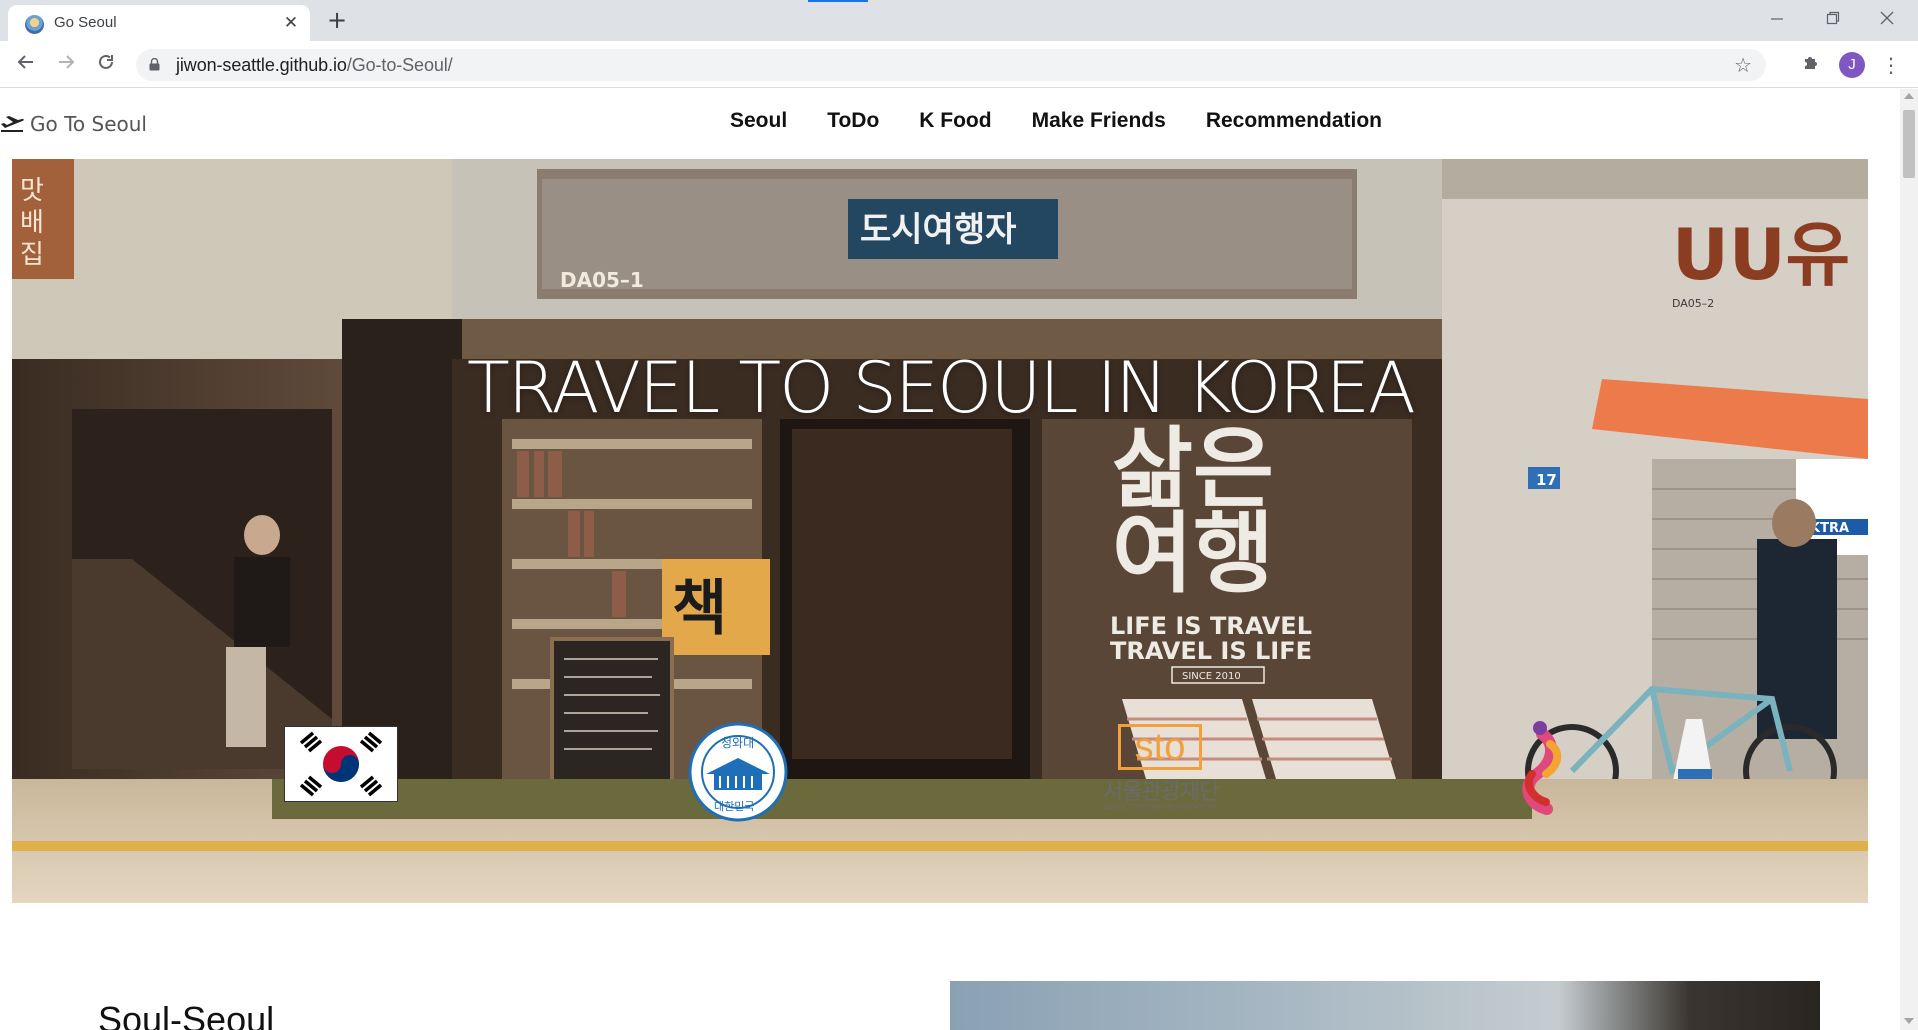 Image resolution: width=1918 pixels, height=1030 pixels. What do you see at coordinates (85, 22) in the screenshot?
I see `tab-title: Go Seoul` at bounding box center [85, 22].